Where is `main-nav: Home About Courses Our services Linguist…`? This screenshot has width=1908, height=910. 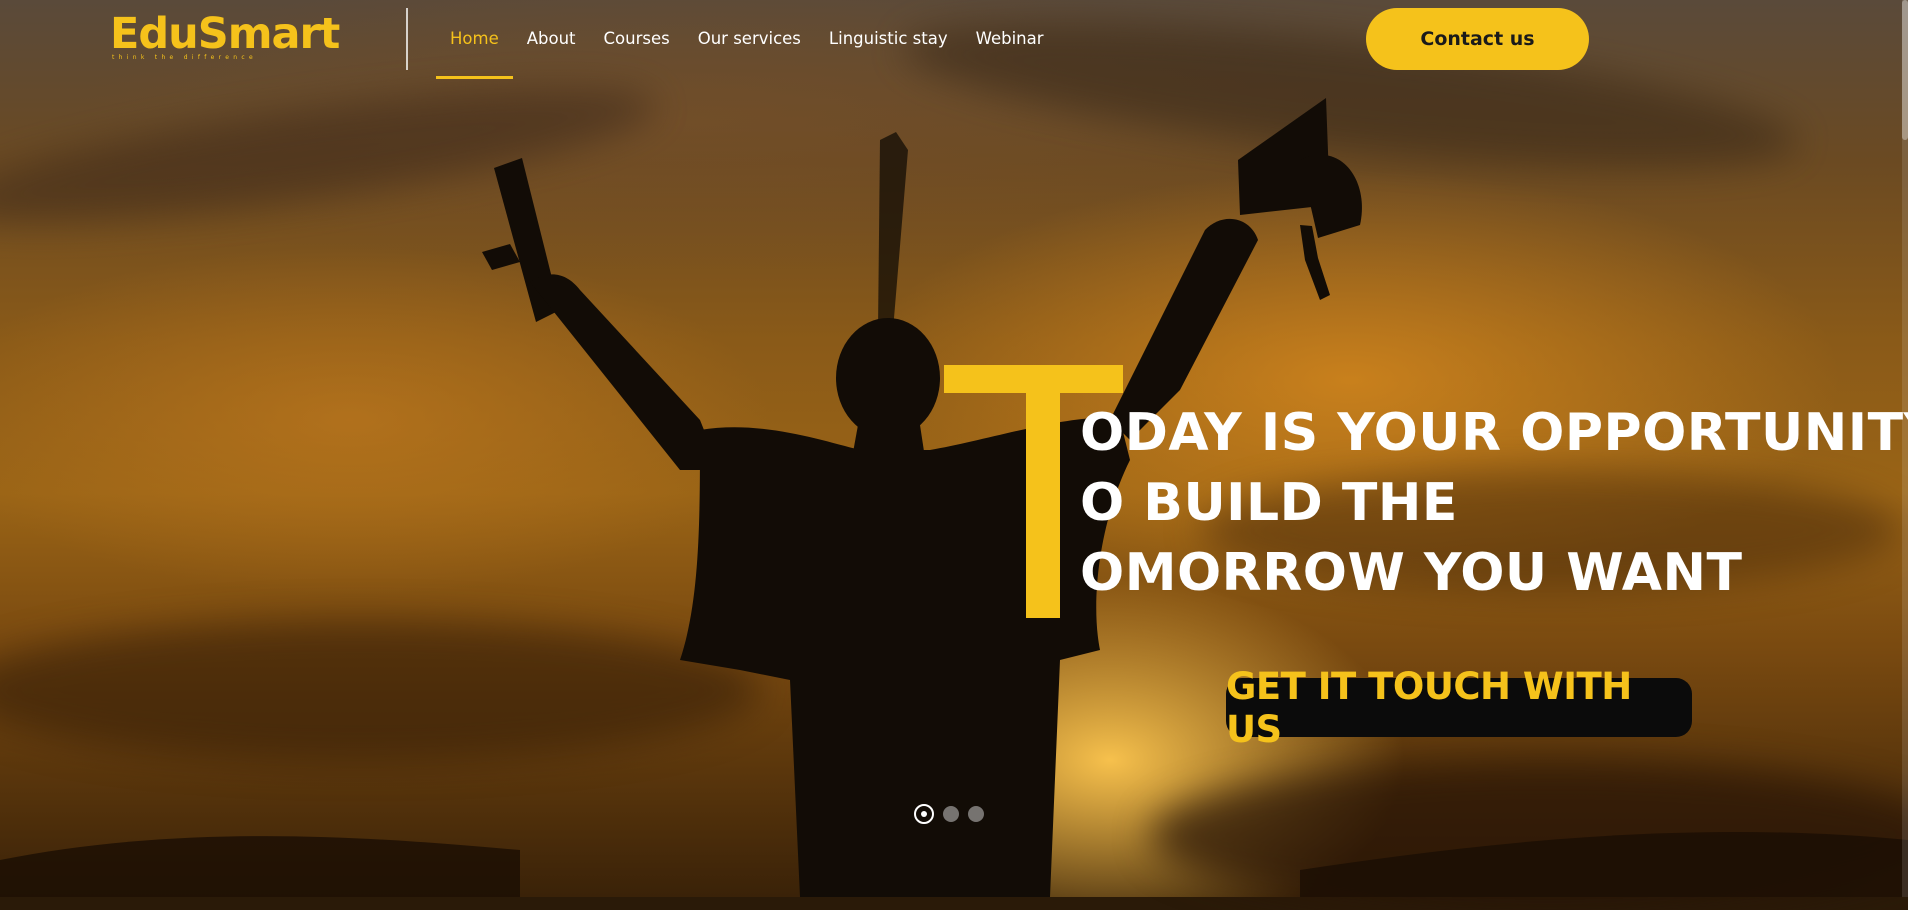 main-nav: Home About Courses Our services Linguist… is located at coordinates (747, 40).